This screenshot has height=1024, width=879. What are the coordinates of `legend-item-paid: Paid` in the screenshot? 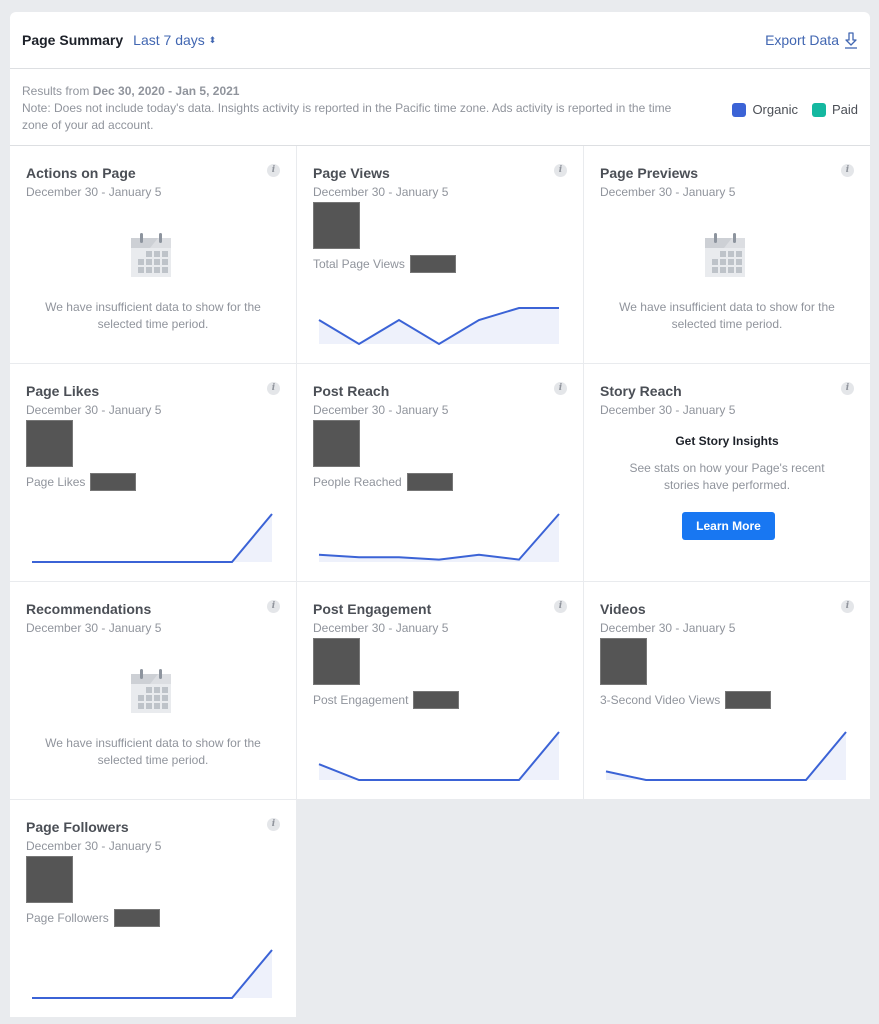 It's located at (834, 109).